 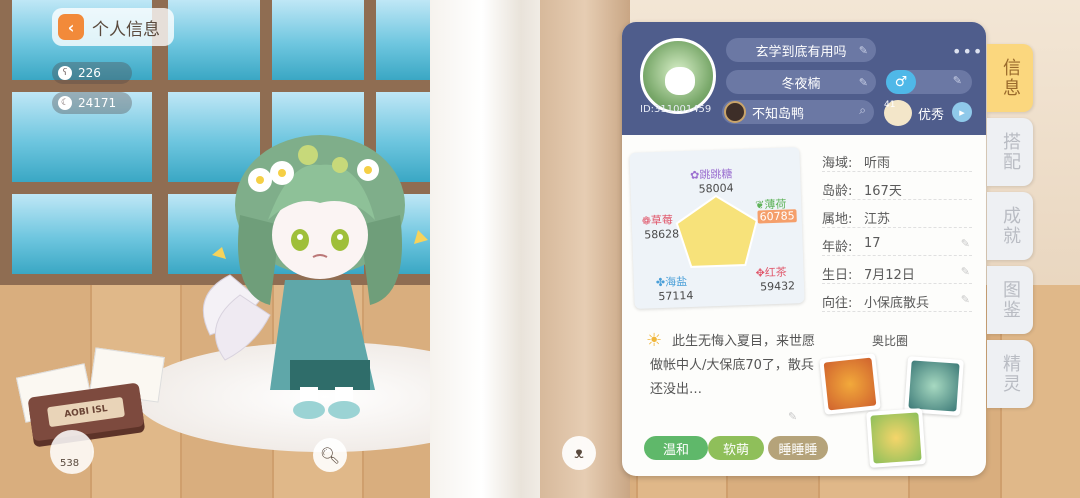 I want to click on stat-value: 59432, so click(x=777, y=286).